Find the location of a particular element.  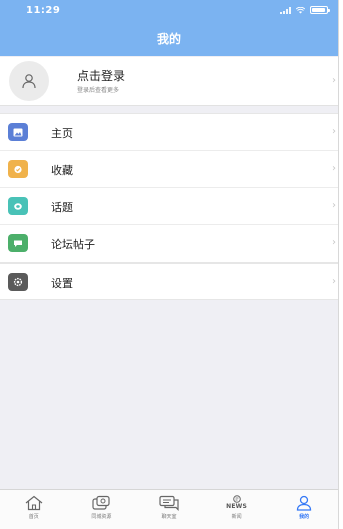

header: 11:29 我的 is located at coordinates (169, 28).